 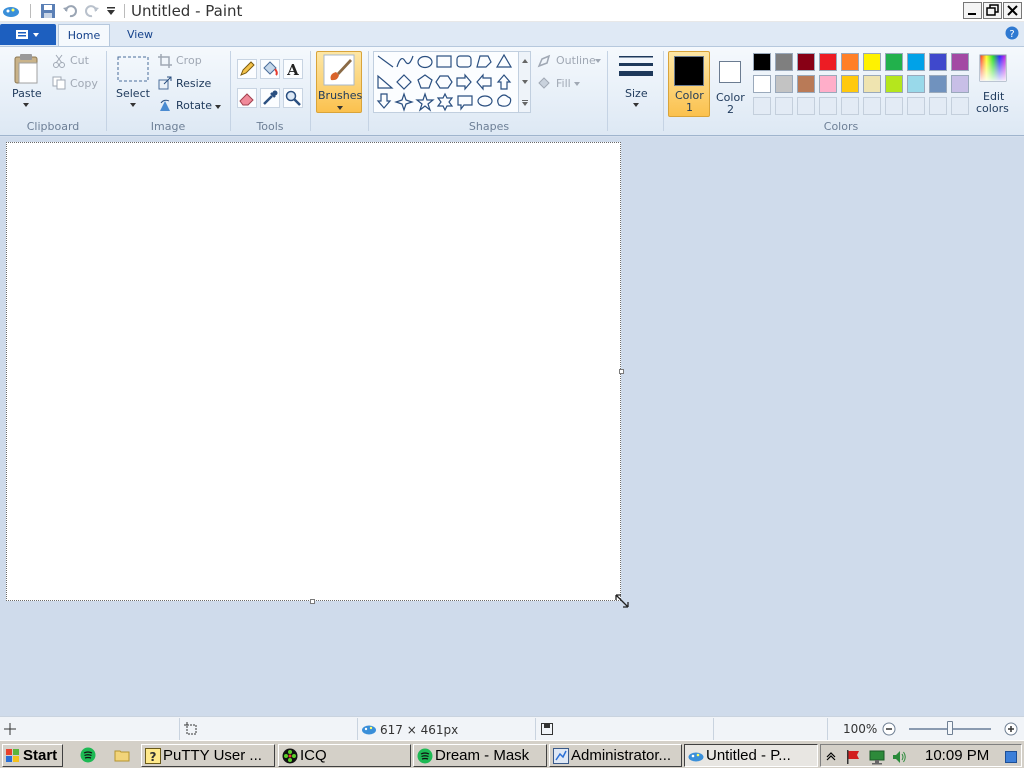 I want to click on canvas-resize-handle-corner-icon, so click(x=622, y=601).